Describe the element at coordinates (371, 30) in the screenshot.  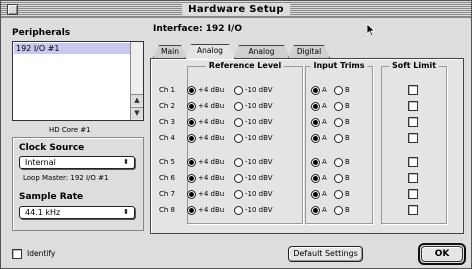
I see `mouse-pointer-icon` at that location.